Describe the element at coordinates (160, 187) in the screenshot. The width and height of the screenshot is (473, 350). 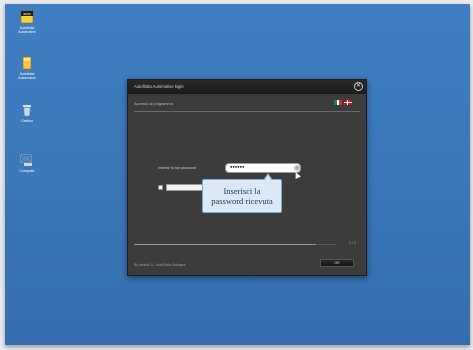
I see `remember-checkbox` at that location.